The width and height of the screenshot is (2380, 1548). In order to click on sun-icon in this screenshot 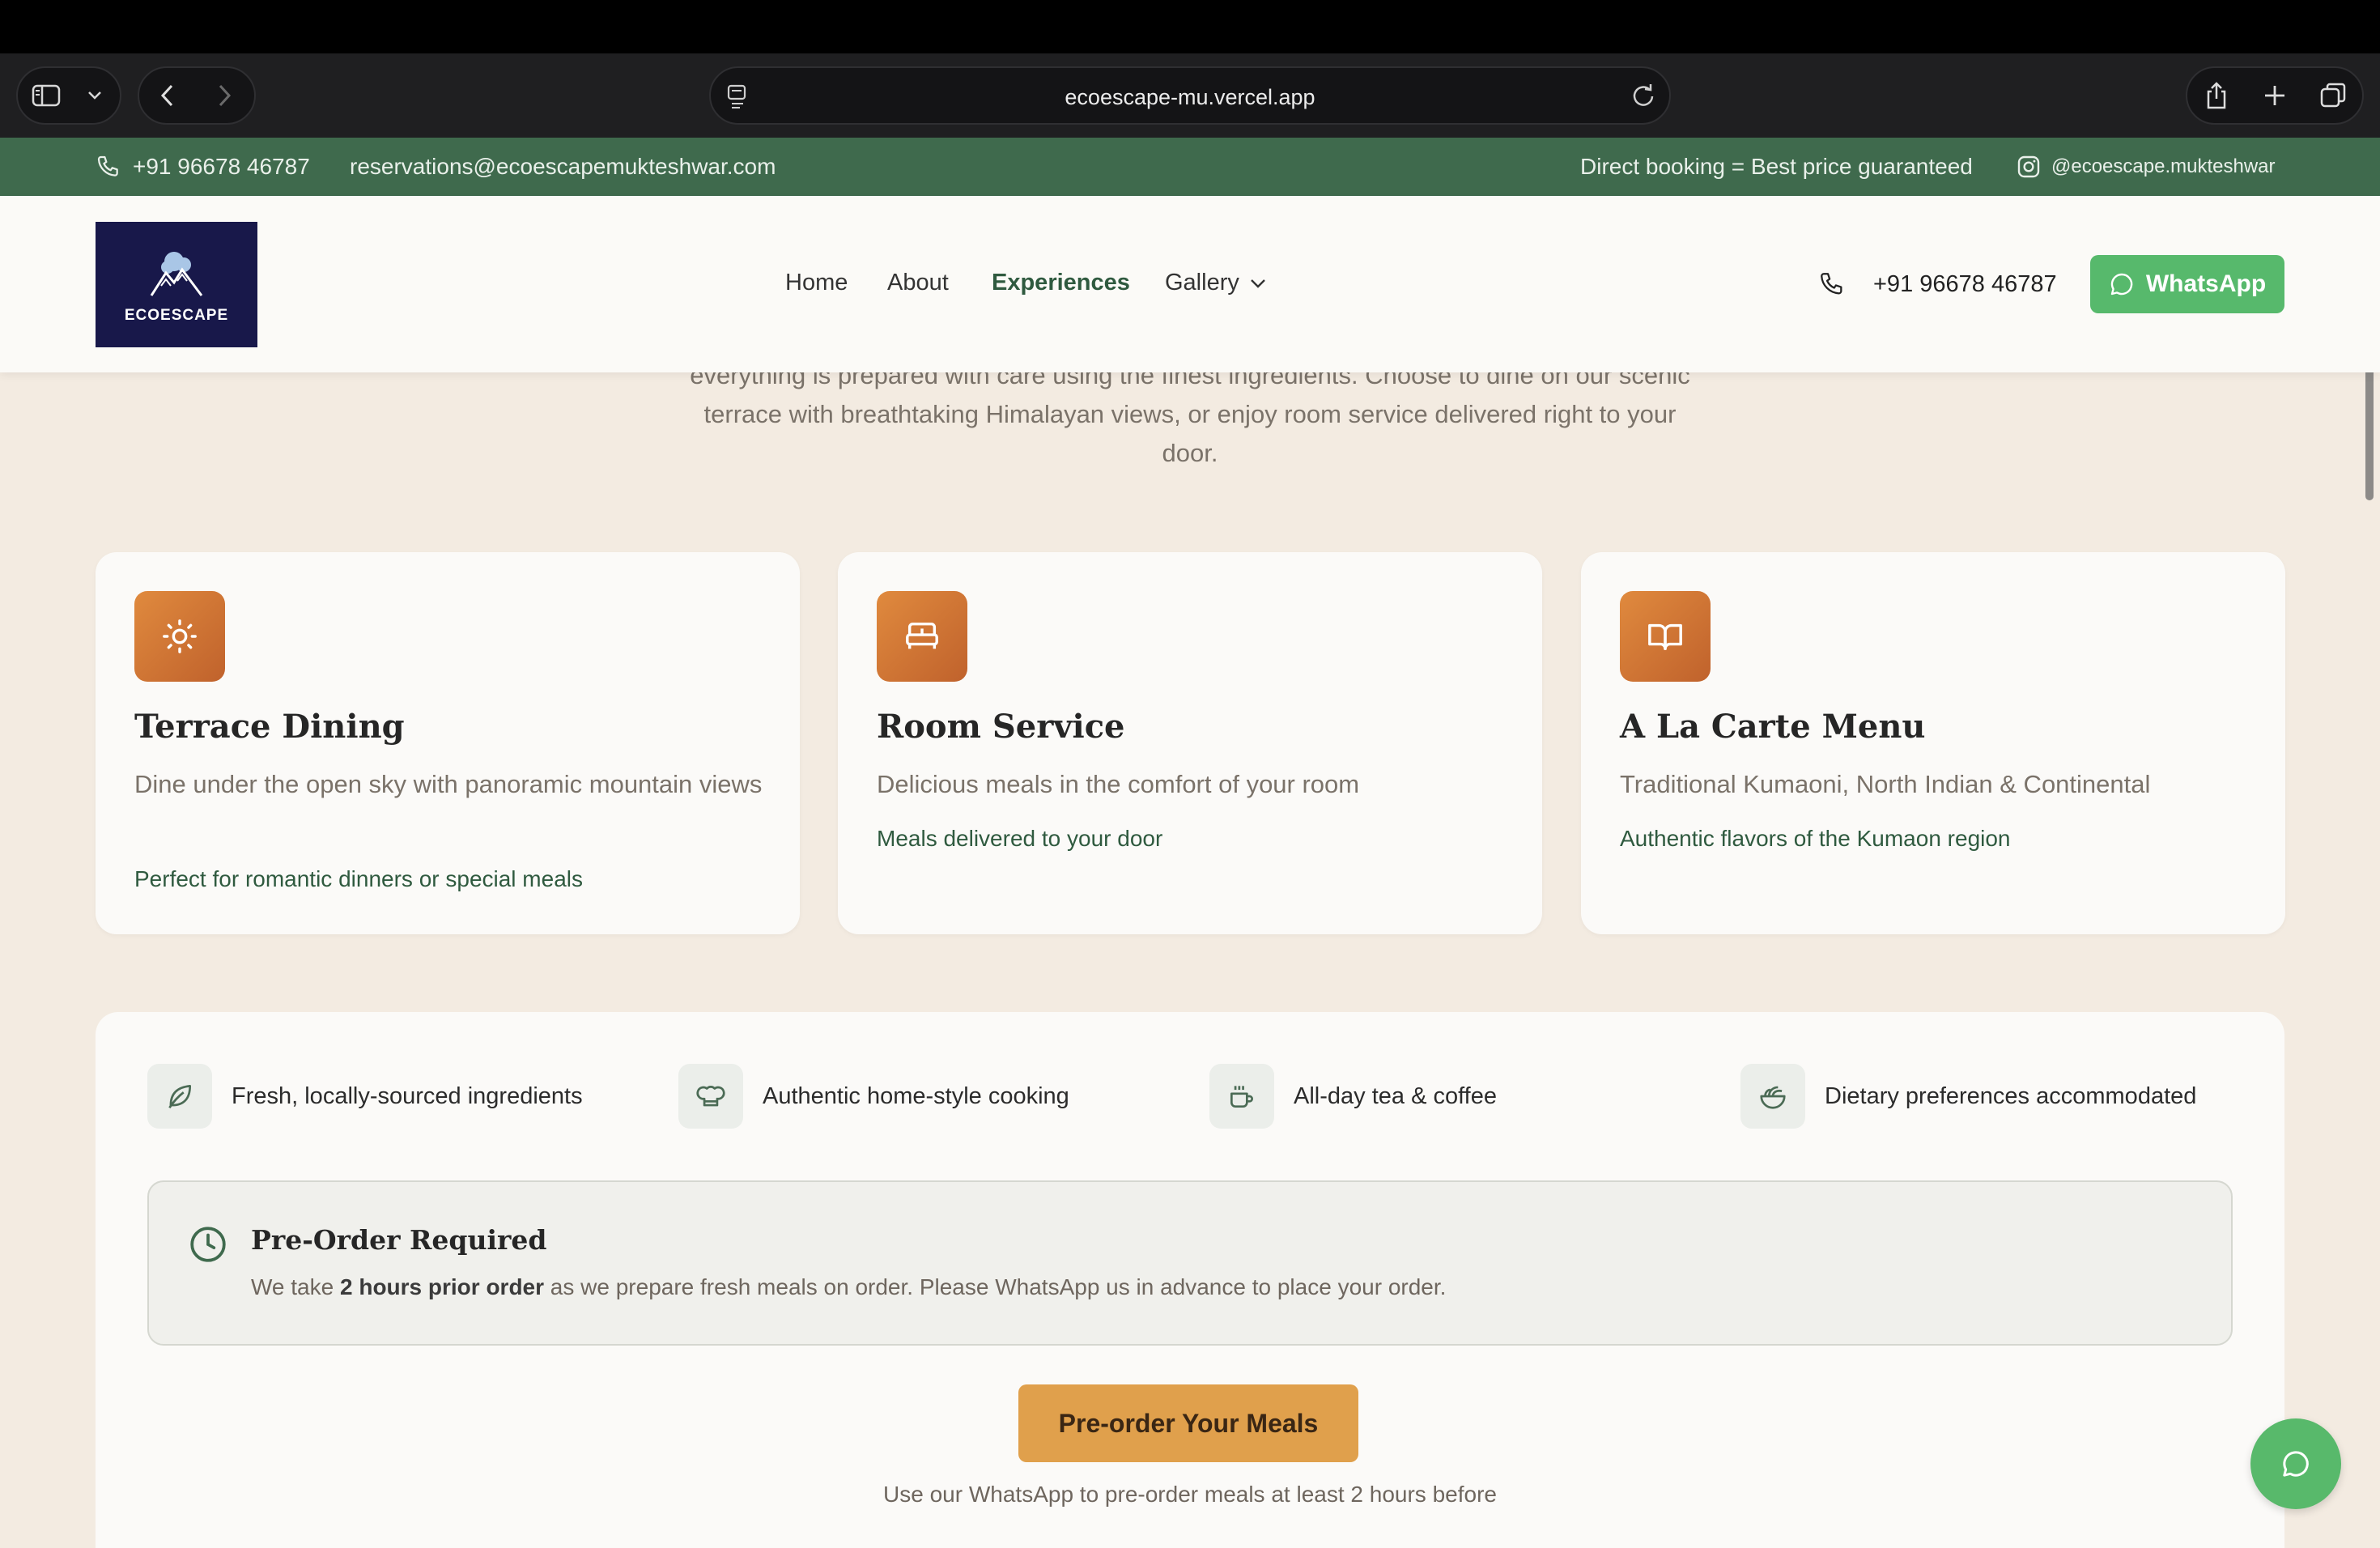, I will do `click(179, 637)`.